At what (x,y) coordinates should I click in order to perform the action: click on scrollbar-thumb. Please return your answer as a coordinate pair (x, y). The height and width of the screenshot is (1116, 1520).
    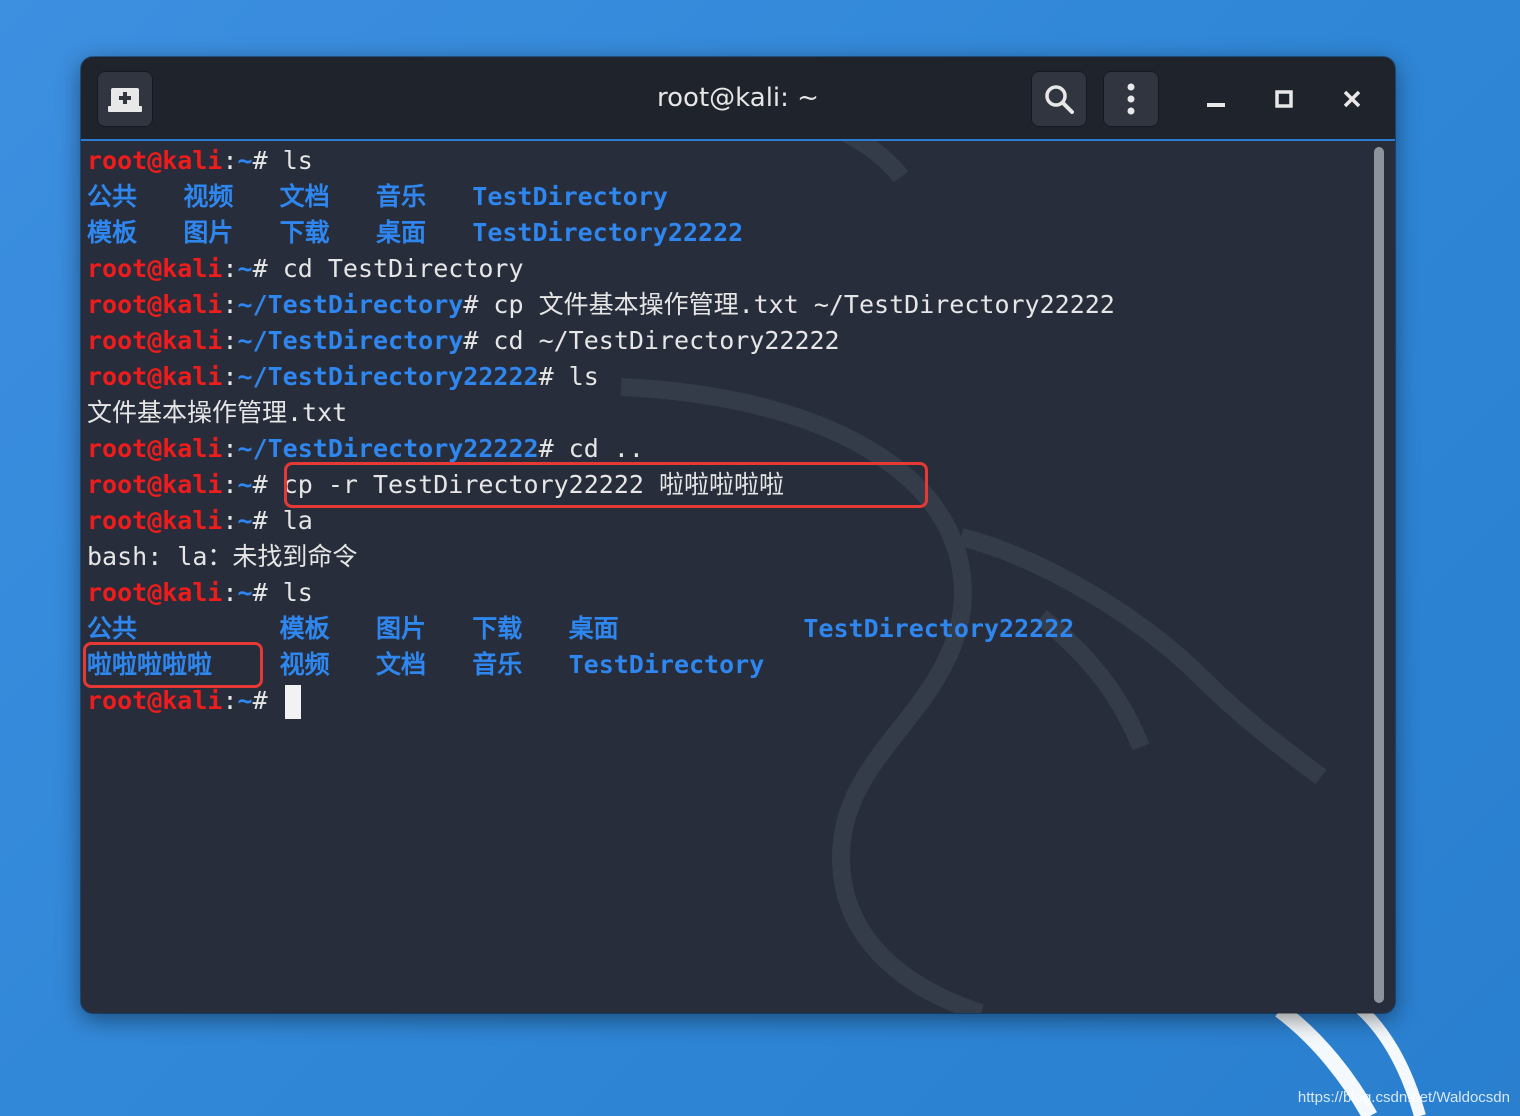
    Looking at the image, I should click on (1379, 575).